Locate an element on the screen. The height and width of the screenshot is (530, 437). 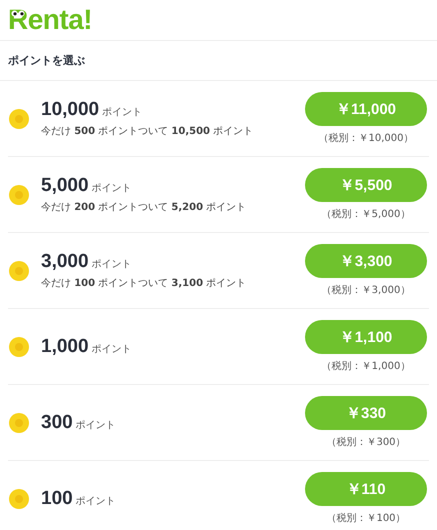
eyes-icon is located at coordinates (18, 13).